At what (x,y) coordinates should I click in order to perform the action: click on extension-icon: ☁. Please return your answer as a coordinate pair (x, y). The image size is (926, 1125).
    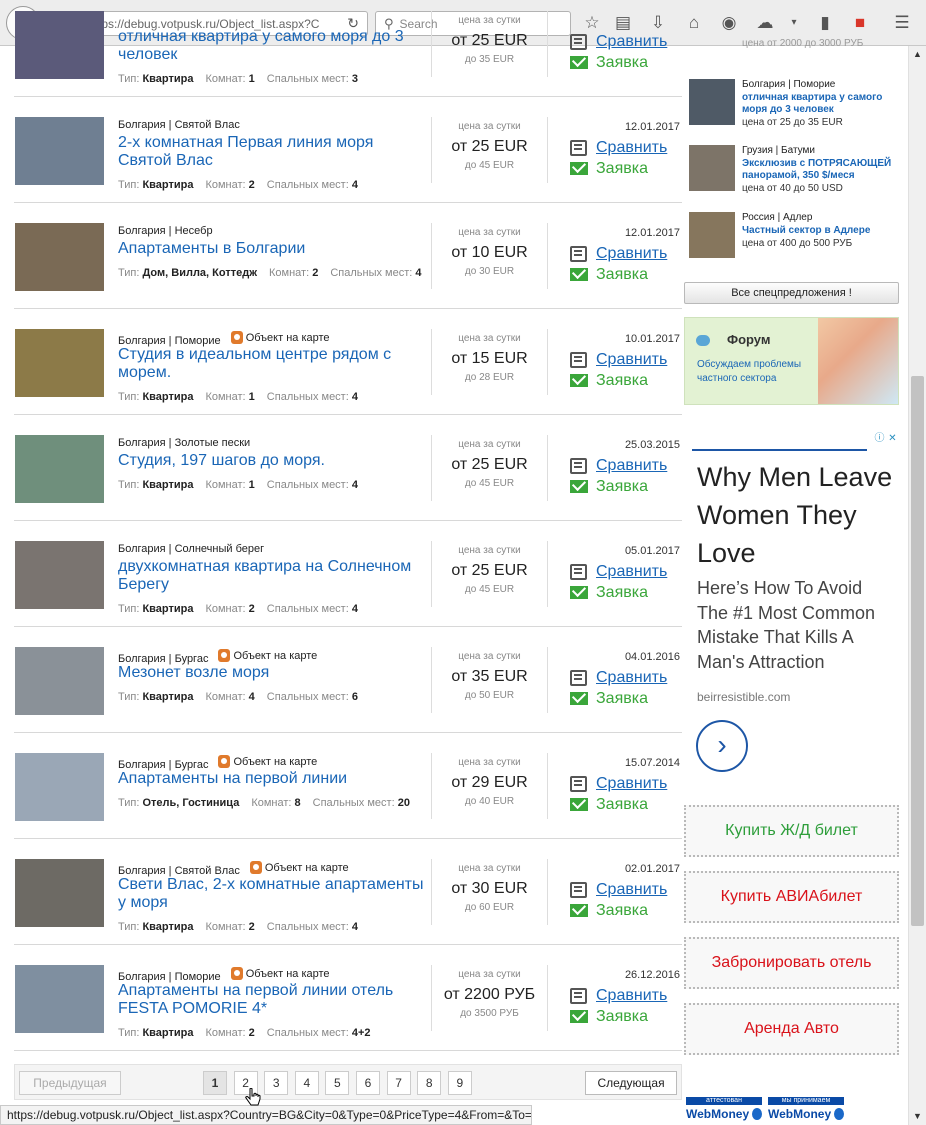
    Looking at the image, I should click on (765, 23).